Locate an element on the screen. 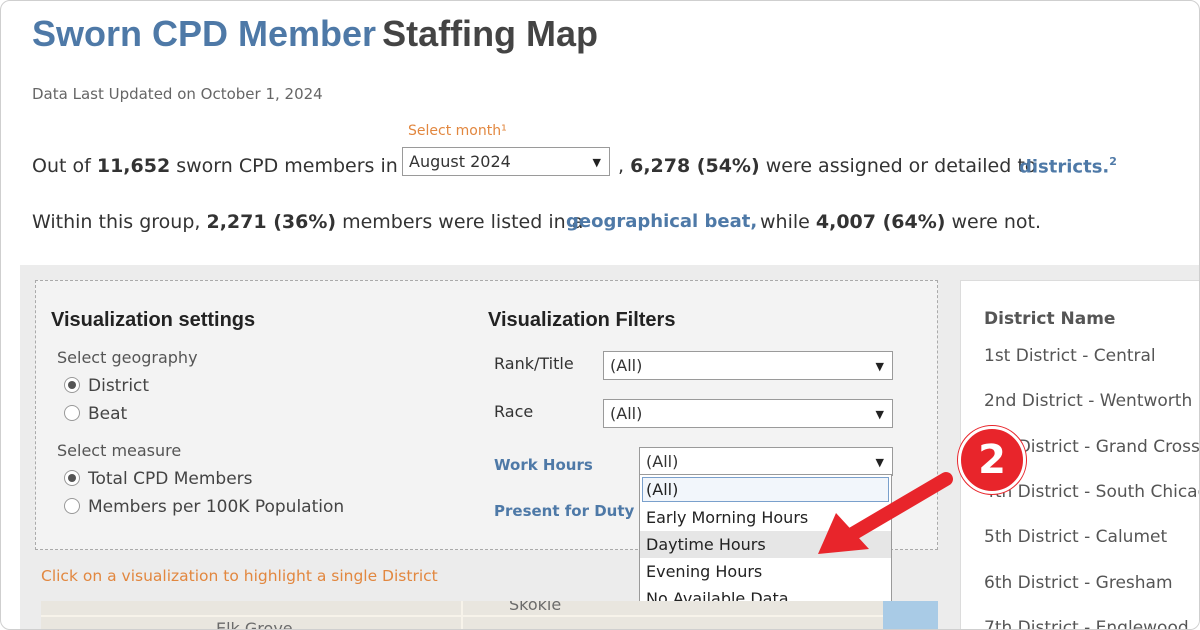  annotation-arrow is located at coordinates (885, 513).